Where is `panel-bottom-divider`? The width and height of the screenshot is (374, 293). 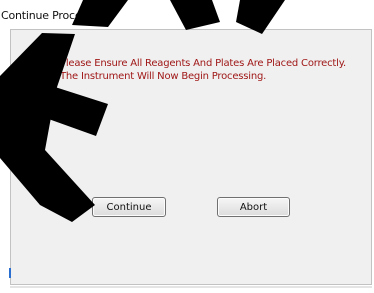
panel-bottom-divider is located at coordinates (191, 287).